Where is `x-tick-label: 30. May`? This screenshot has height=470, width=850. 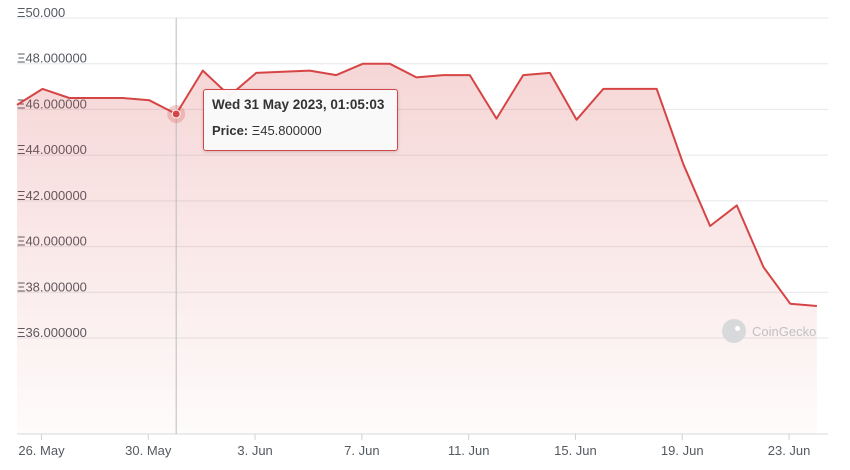 x-tick-label: 30. May is located at coordinates (148, 450).